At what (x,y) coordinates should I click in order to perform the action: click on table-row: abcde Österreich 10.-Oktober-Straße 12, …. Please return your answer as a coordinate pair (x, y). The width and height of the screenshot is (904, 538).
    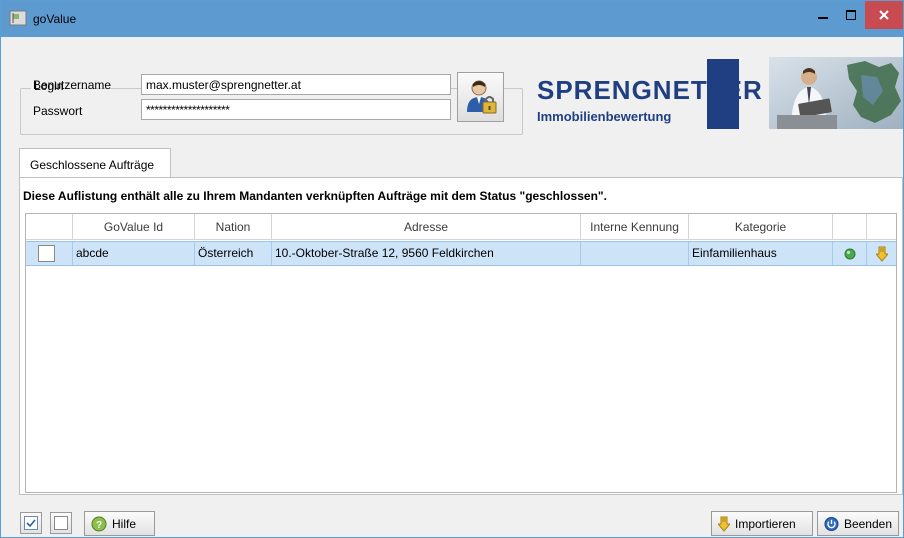
    Looking at the image, I should click on (461, 253).